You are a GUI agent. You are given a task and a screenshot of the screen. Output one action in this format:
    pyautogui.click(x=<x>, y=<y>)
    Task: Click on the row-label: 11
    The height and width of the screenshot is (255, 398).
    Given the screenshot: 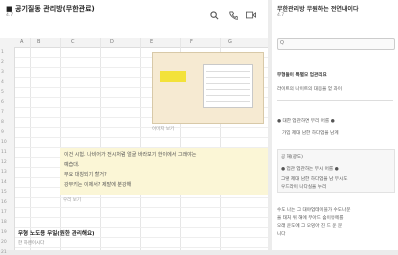 What is the action you would take?
    pyautogui.click(x=4, y=152)
    